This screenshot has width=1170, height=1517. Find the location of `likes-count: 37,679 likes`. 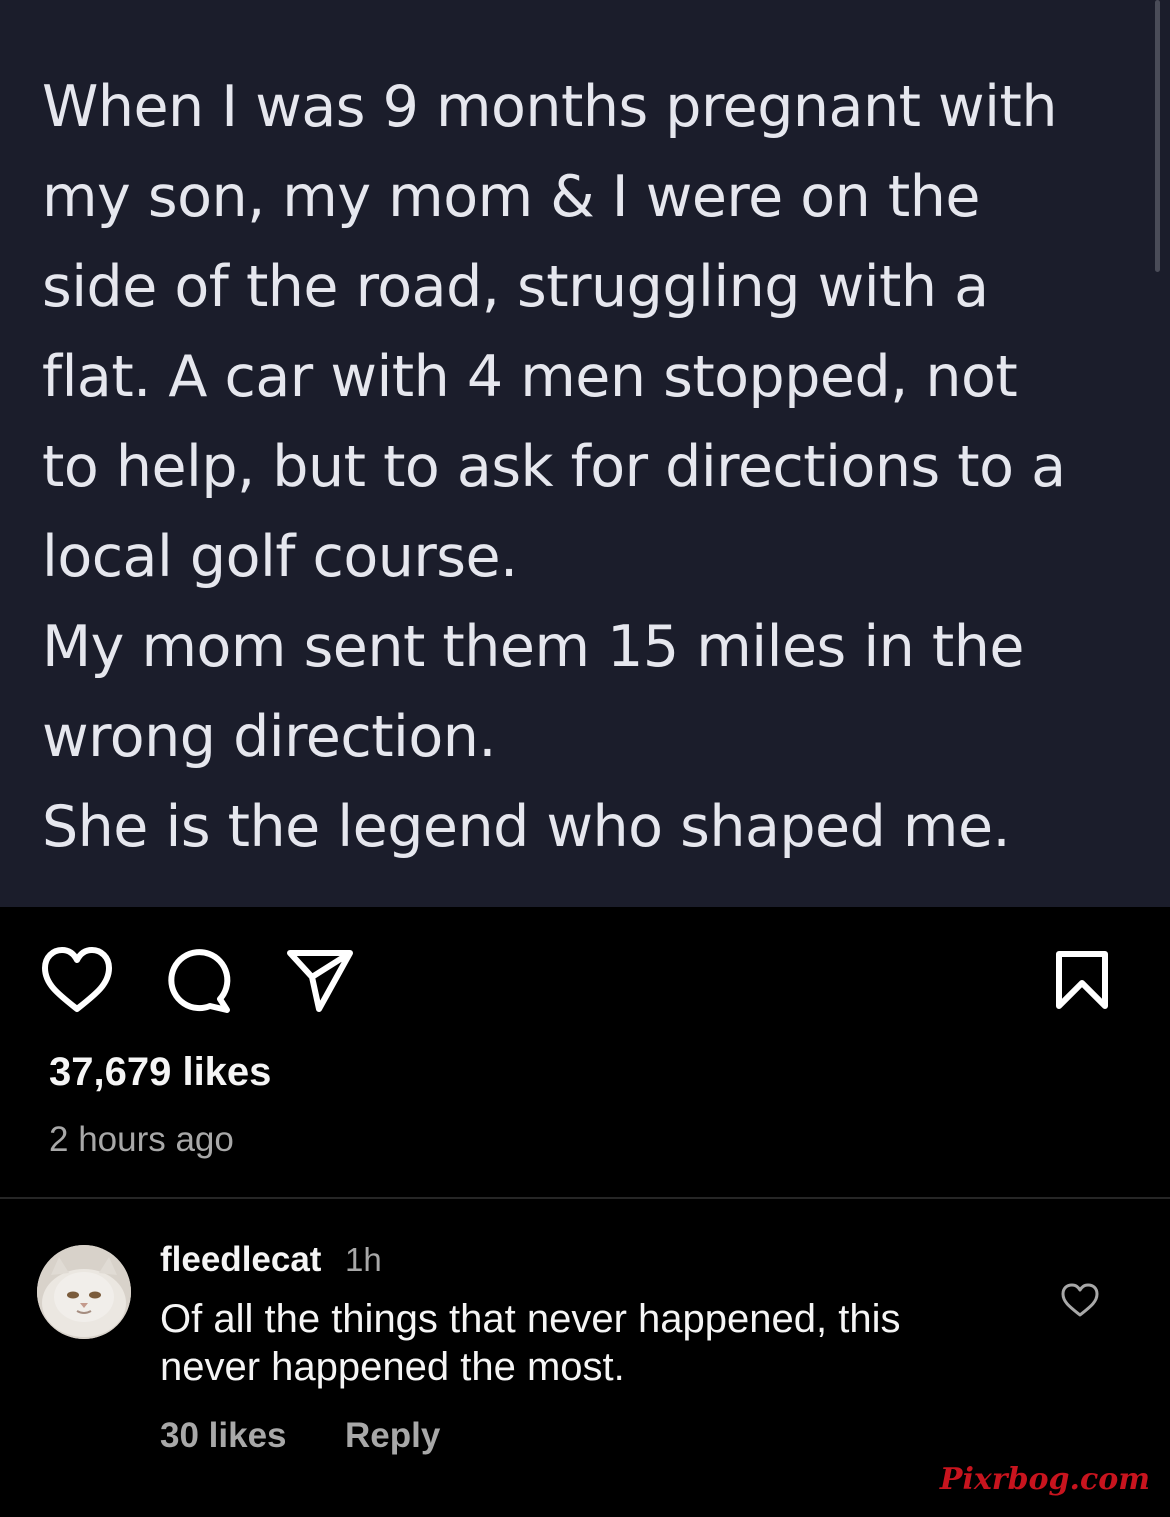

likes-count: 37,679 likes is located at coordinates (160, 1072).